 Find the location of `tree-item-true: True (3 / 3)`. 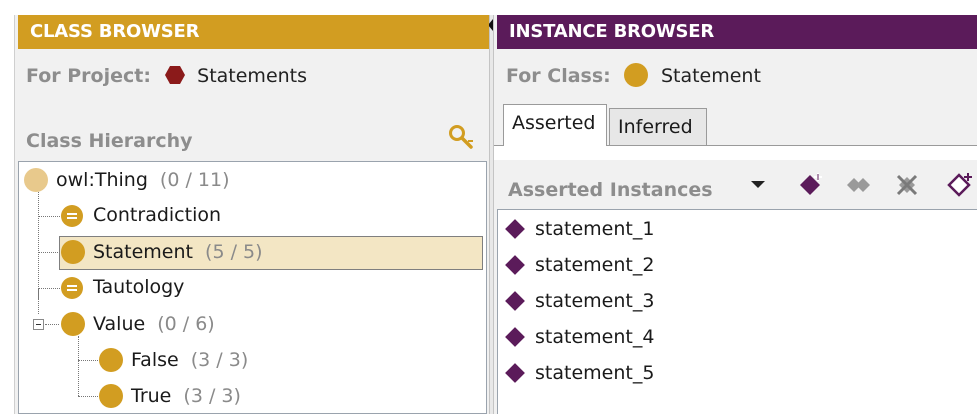

tree-item-true: True (3 / 3) is located at coordinates (186, 396).